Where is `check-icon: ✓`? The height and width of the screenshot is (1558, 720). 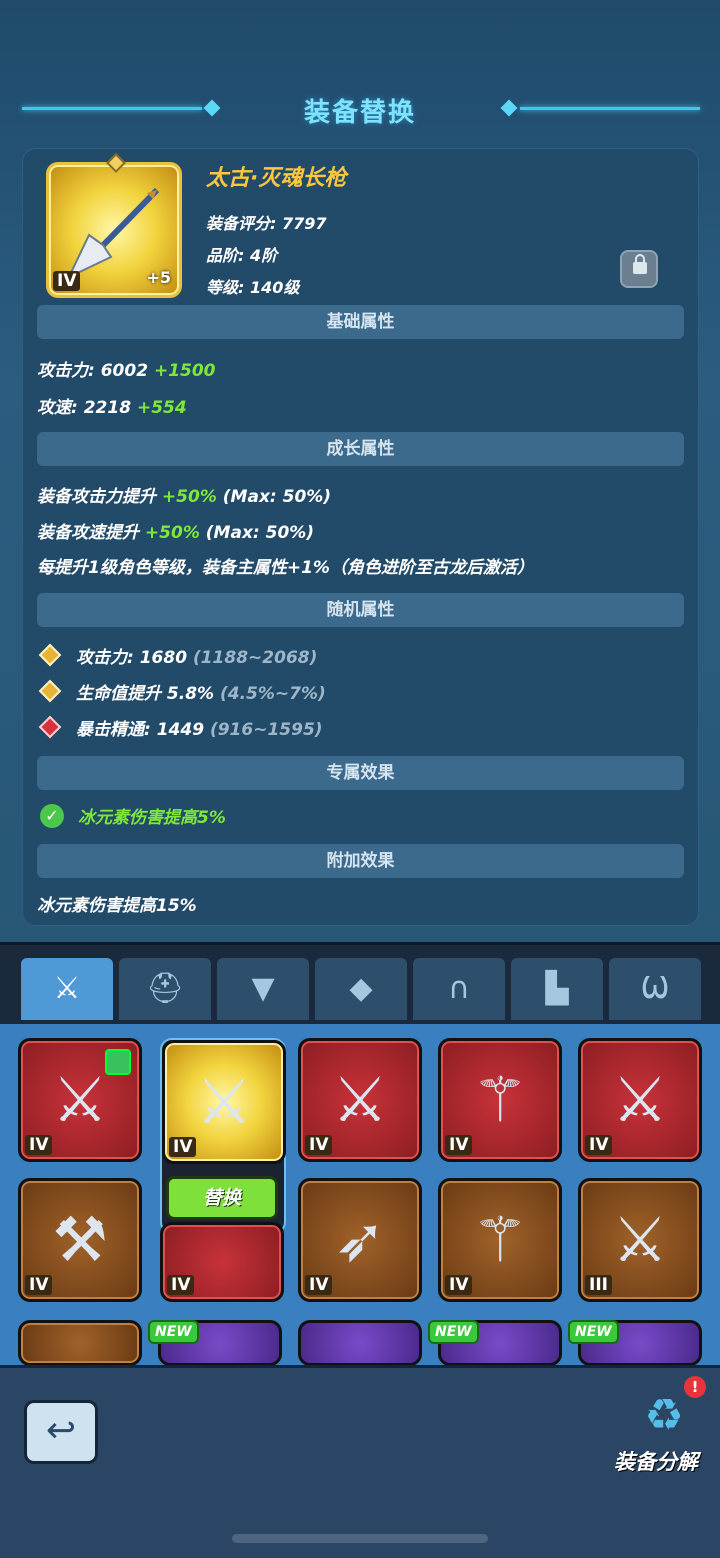 check-icon: ✓ is located at coordinates (52, 816).